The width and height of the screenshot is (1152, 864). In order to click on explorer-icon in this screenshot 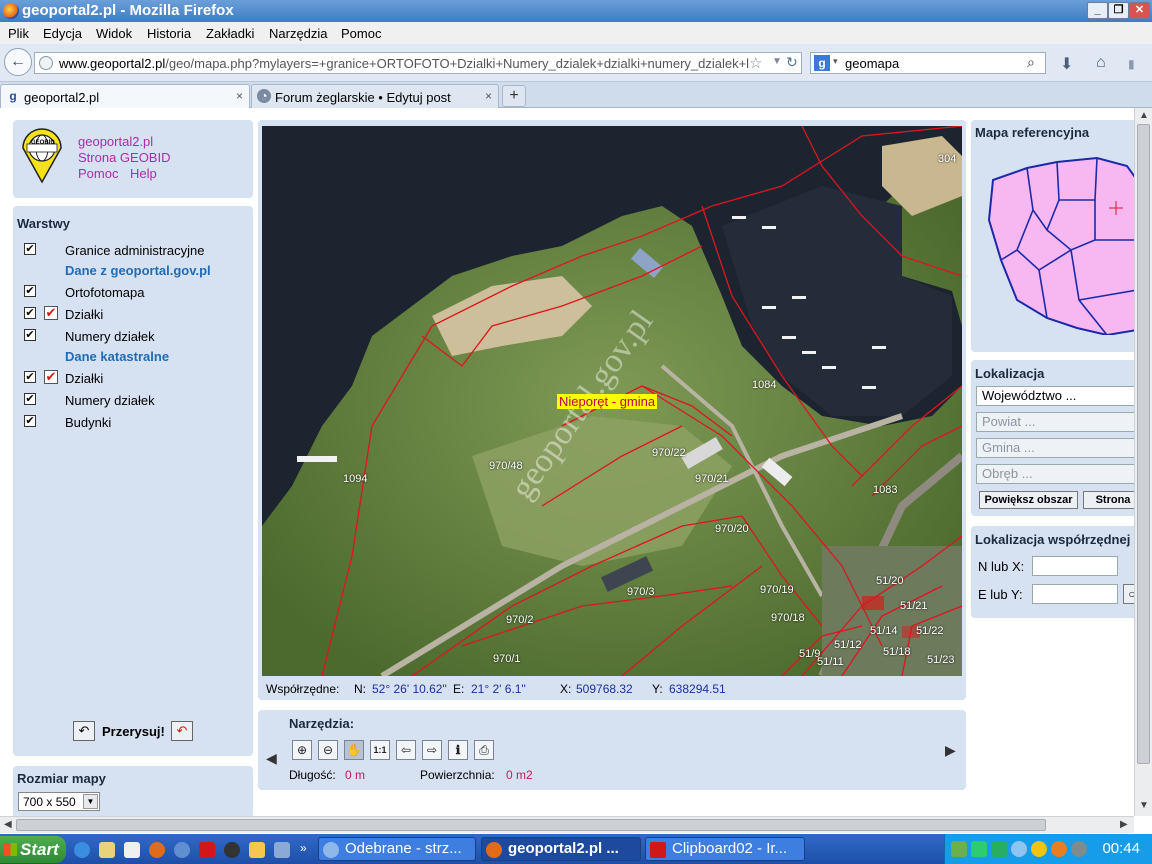, I will do `click(107, 850)`.